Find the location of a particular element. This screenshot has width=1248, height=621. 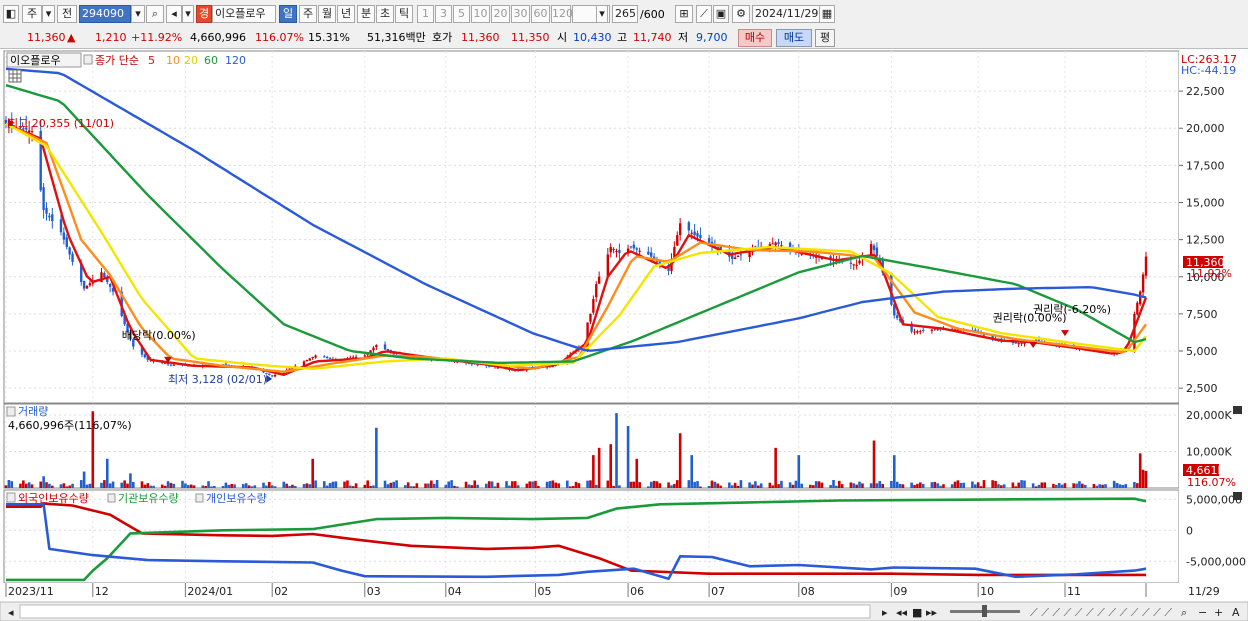

period-select: 주 is located at coordinates (32, 14).